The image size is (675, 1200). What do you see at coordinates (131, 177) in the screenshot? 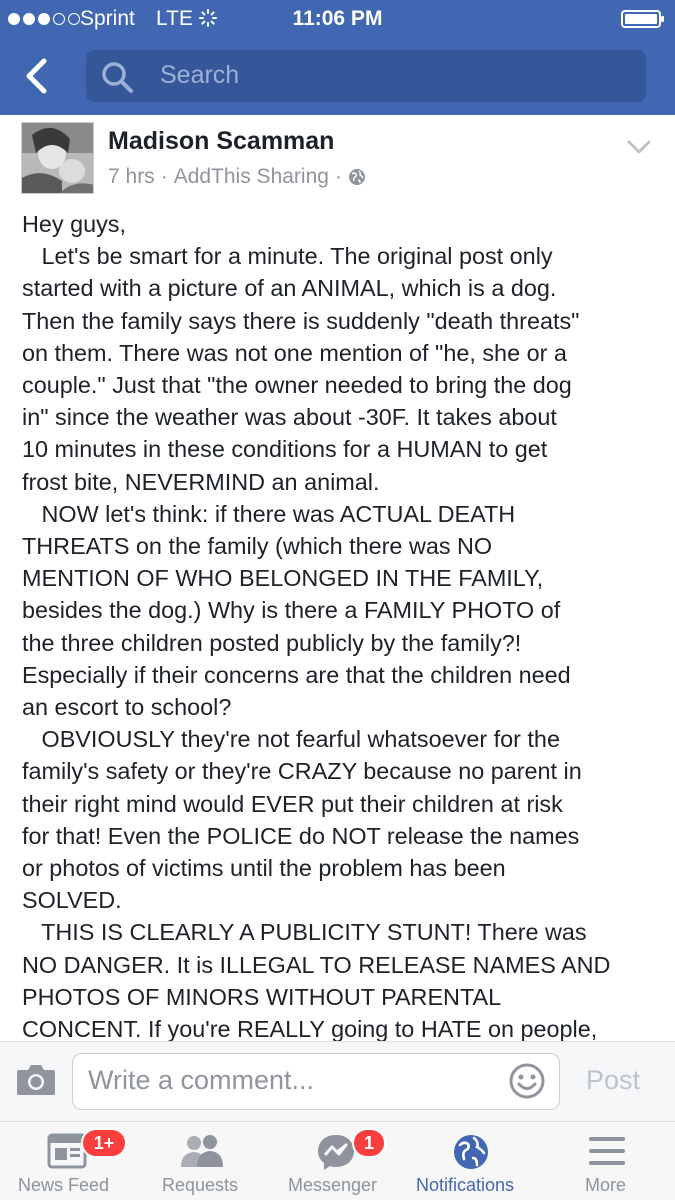
I see `post-time: 7 hrs` at bounding box center [131, 177].